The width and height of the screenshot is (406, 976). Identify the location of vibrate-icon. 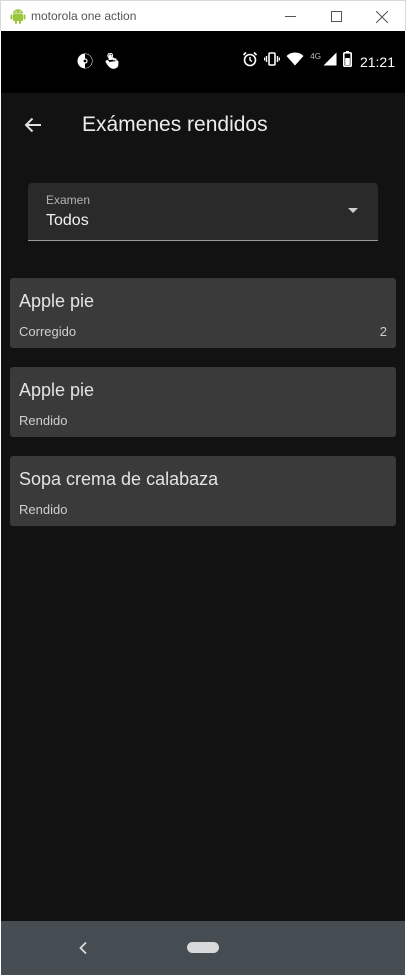
(272, 61).